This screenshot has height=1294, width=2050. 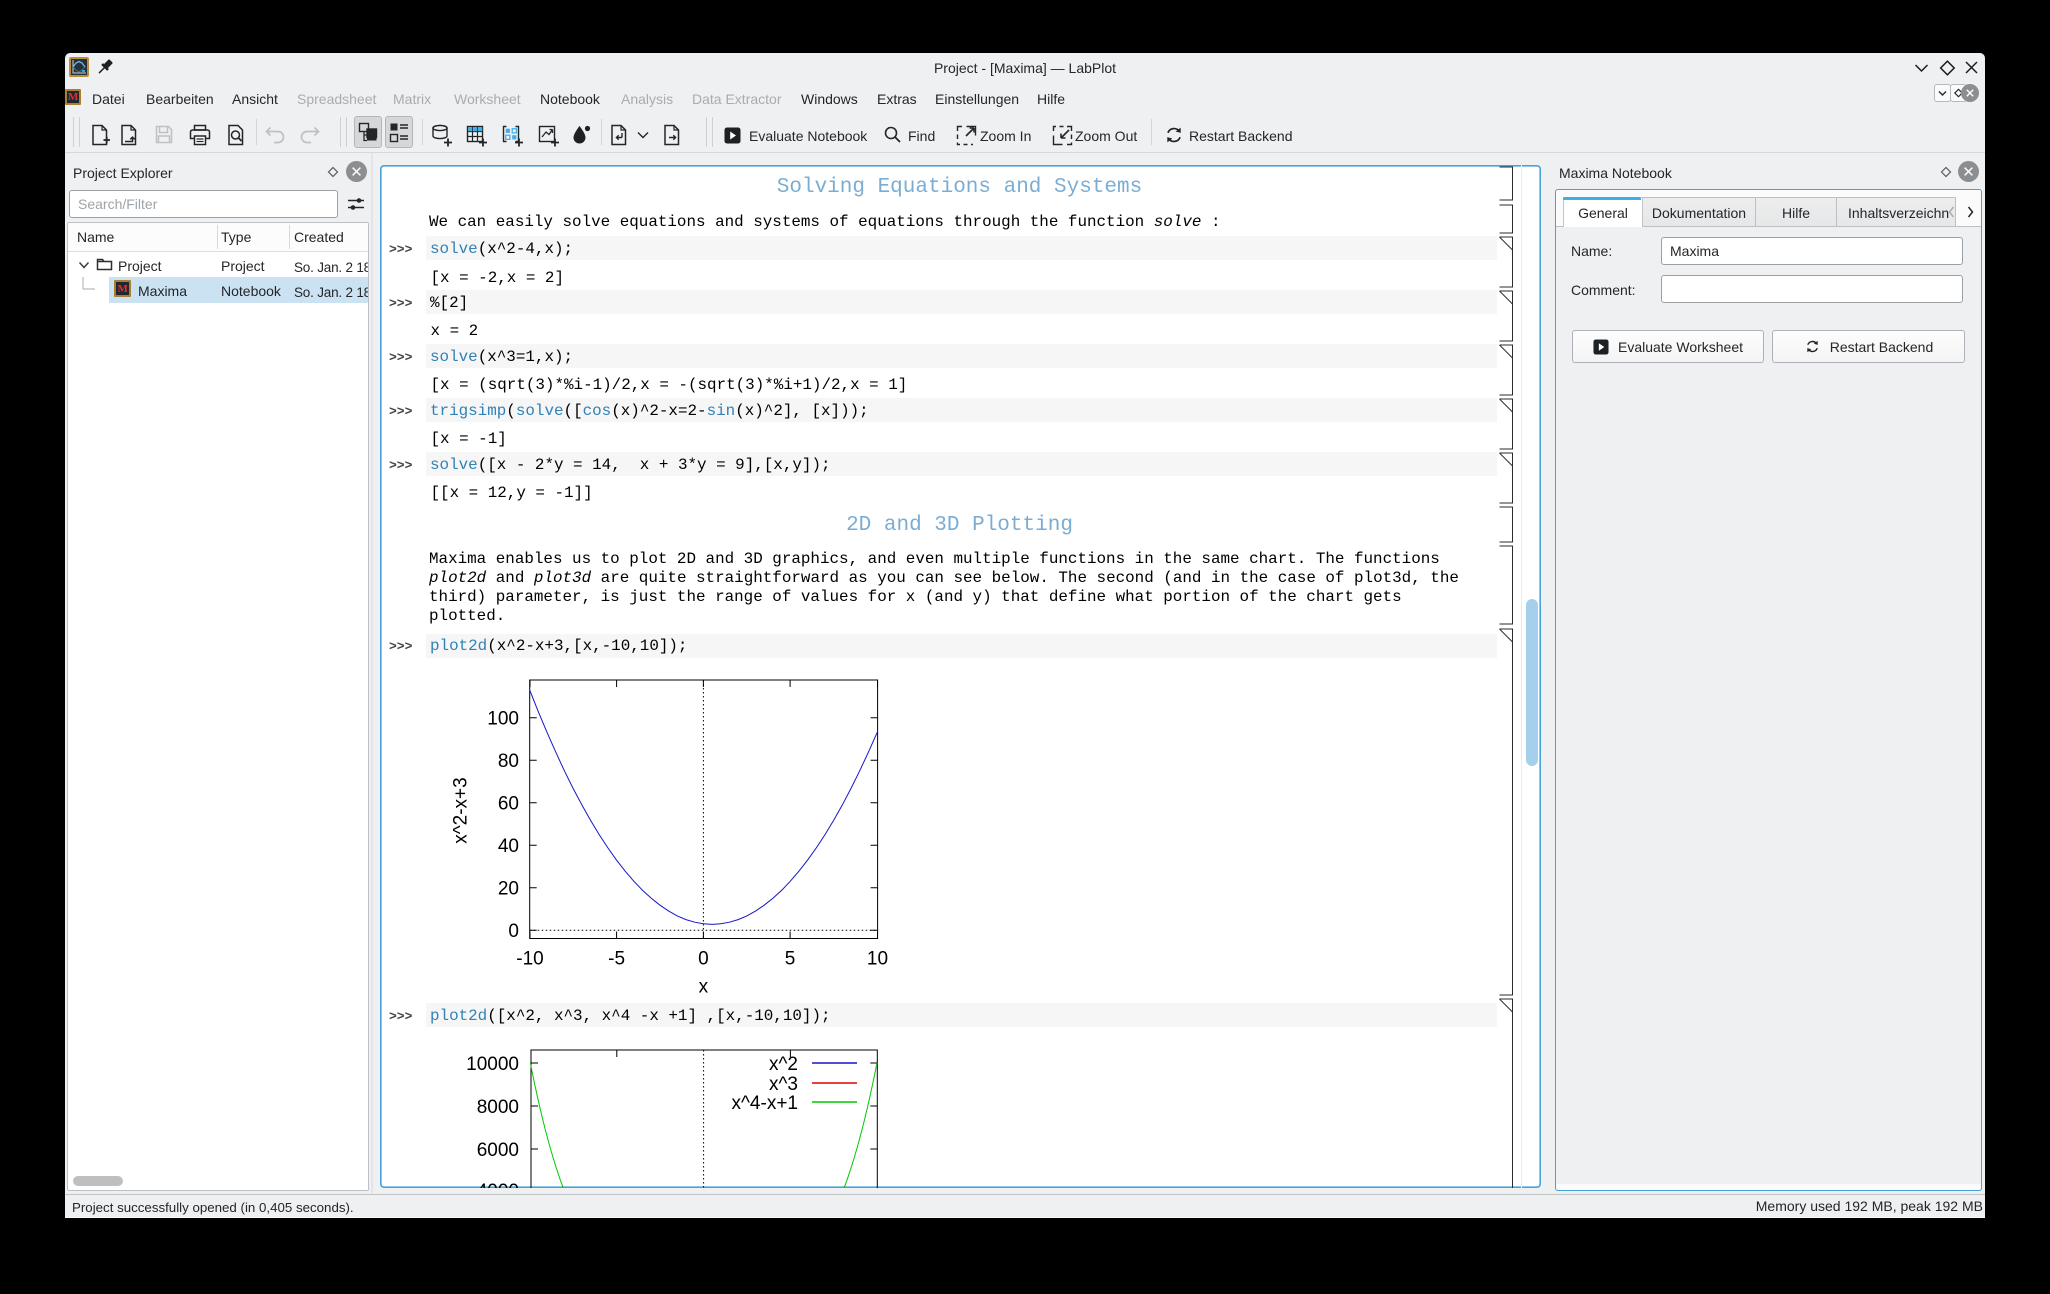 What do you see at coordinates (508, 888) in the screenshot?
I see `svg-text: 20` at bounding box center [508, 888].